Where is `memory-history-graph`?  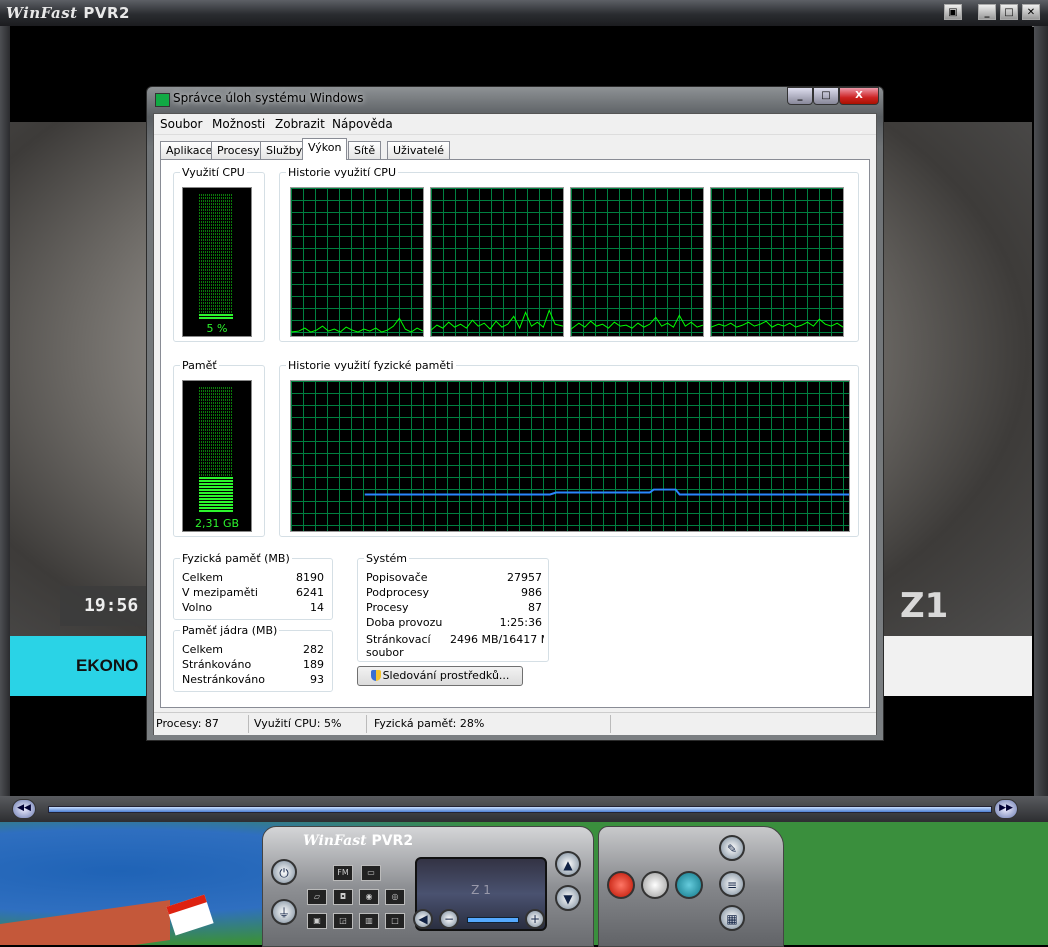
memory-history-graph is located at coordinates (570, 456).